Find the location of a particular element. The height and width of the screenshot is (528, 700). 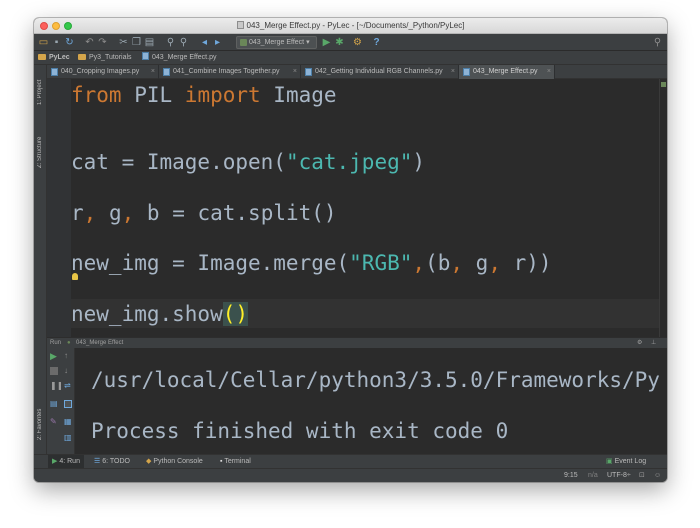

find-icon: ⚲ is located at coordinates (170, 42).